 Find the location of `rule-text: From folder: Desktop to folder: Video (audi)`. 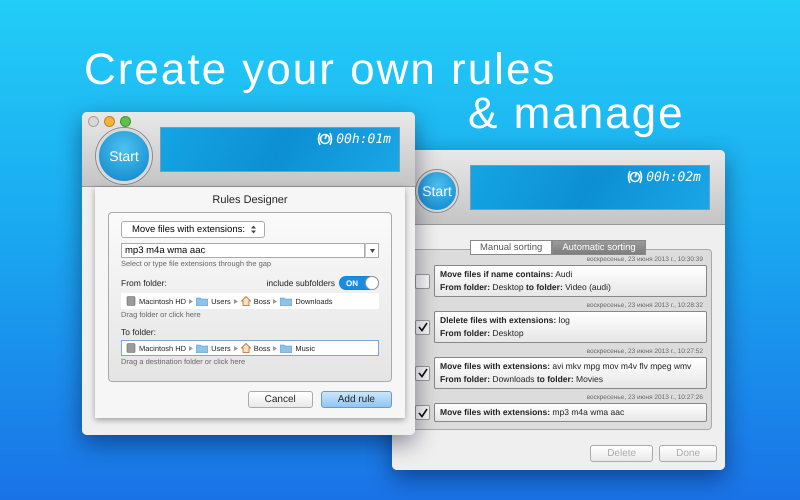

rule-text: From folder: Desktop to folder: Video (audi) is located at coordinates (526, 287).